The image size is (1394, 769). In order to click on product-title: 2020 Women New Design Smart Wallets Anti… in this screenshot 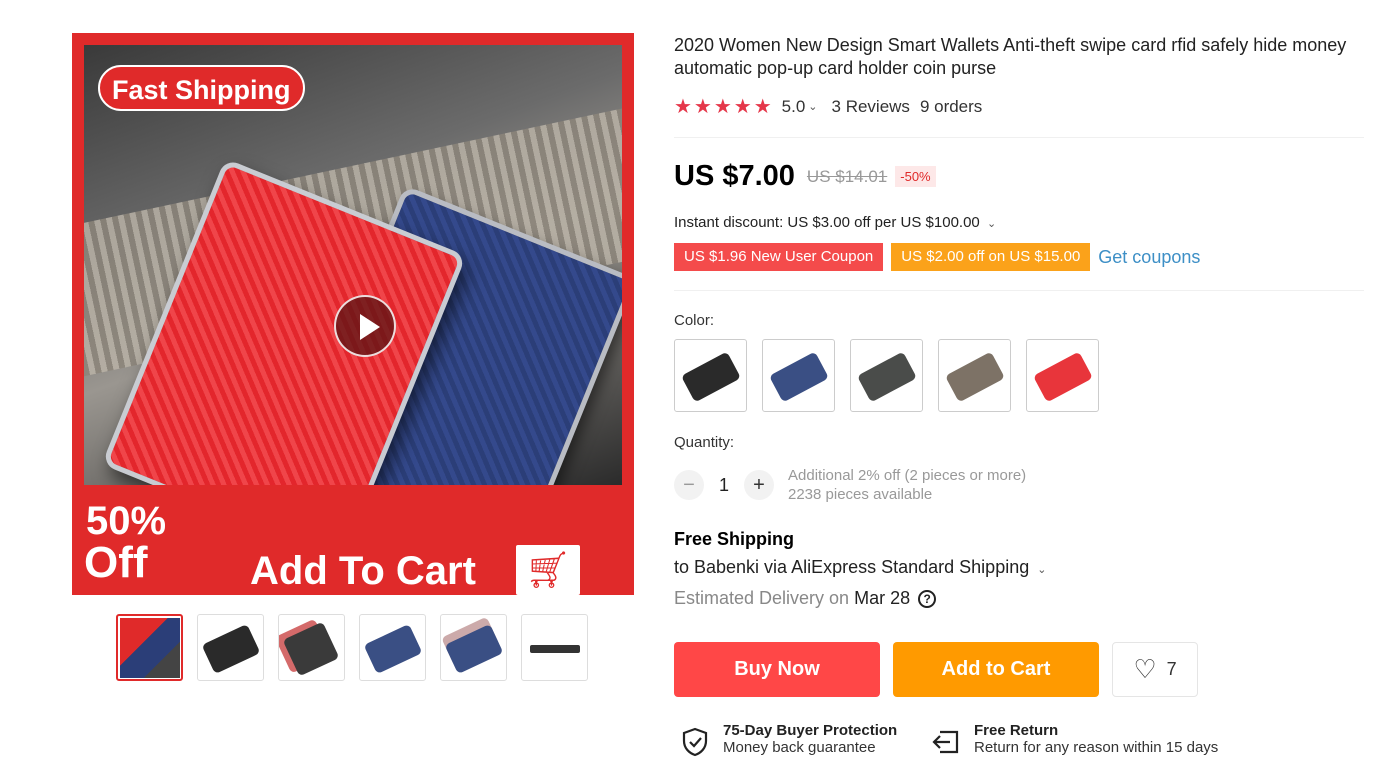, I will do `click(1010, 56)`.